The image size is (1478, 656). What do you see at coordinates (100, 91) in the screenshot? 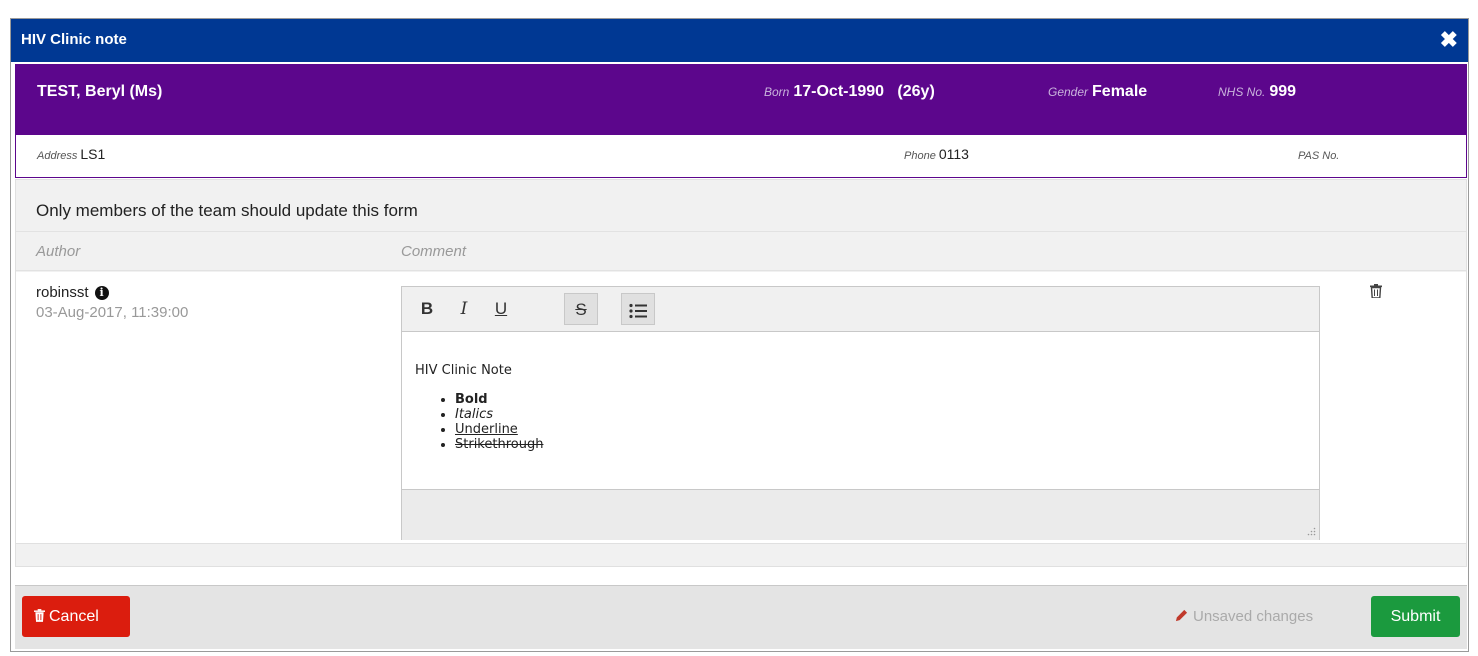
I see `patient-name: TEST, Beryl (Ms)` at bounding box center [100, 91].